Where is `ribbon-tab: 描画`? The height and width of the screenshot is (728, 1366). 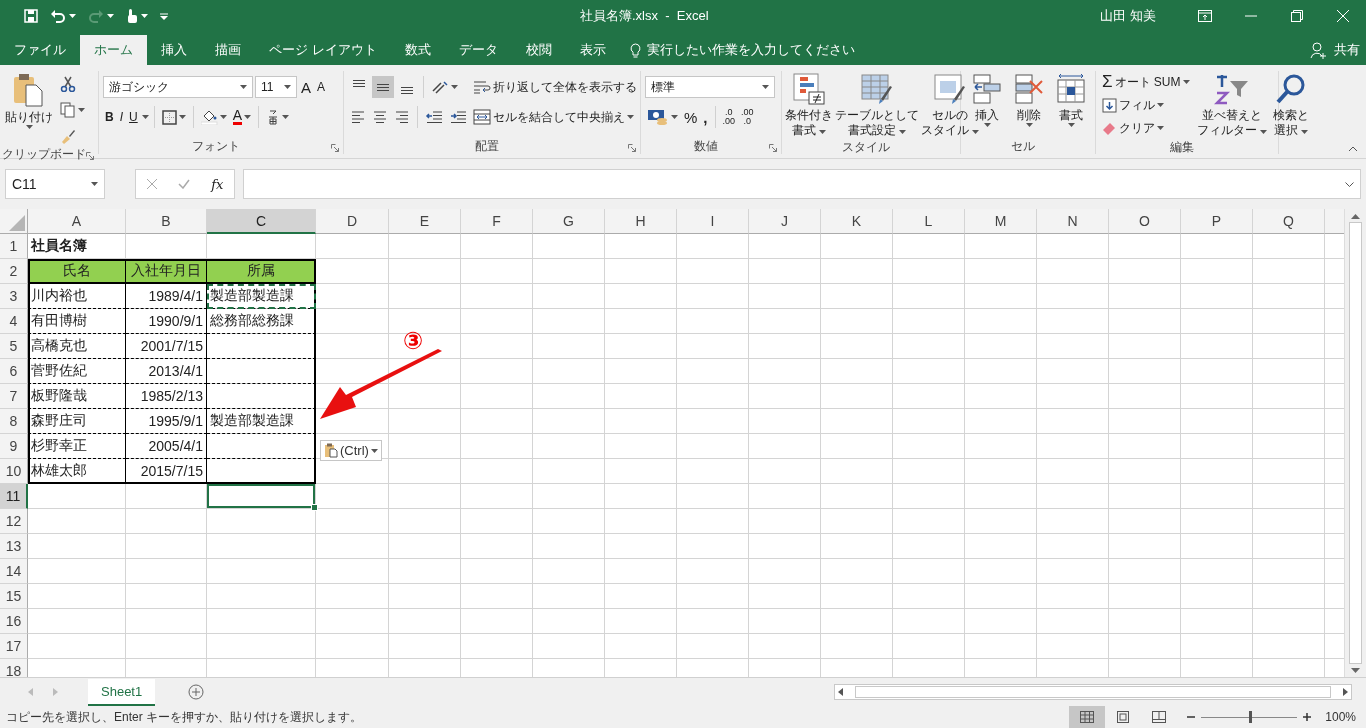 ribbon-tab: 描画 is located at coordinates (228, 50).